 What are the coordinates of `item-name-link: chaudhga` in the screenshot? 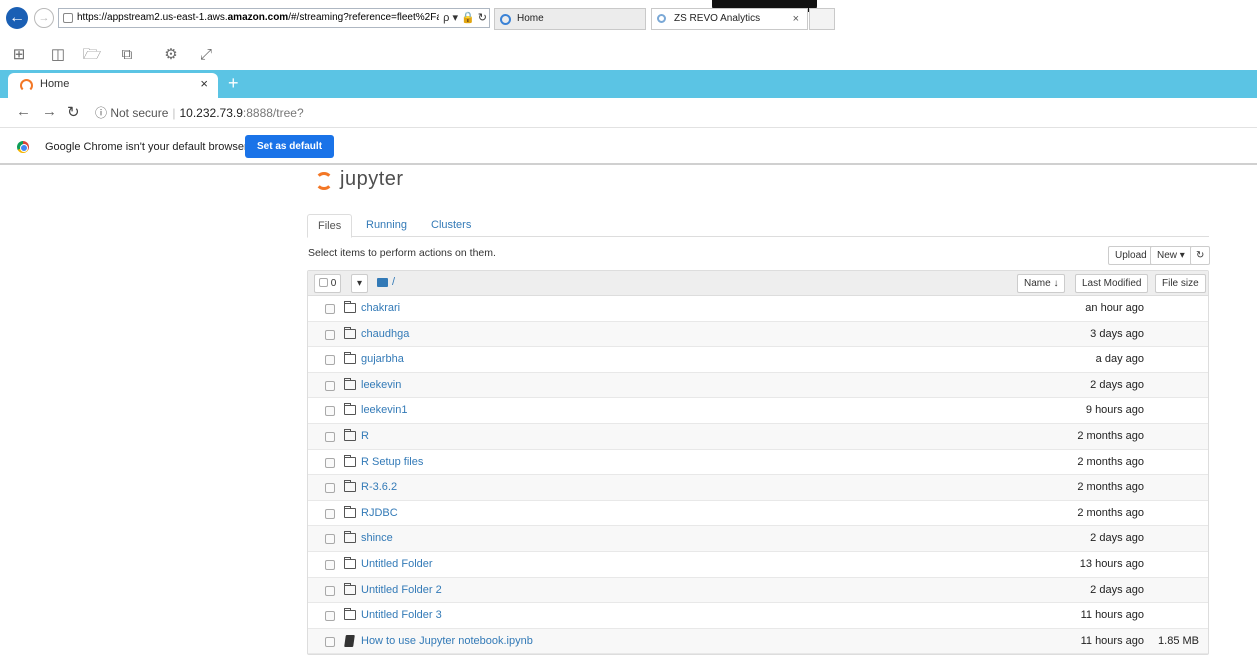 It's located at (385, 334).